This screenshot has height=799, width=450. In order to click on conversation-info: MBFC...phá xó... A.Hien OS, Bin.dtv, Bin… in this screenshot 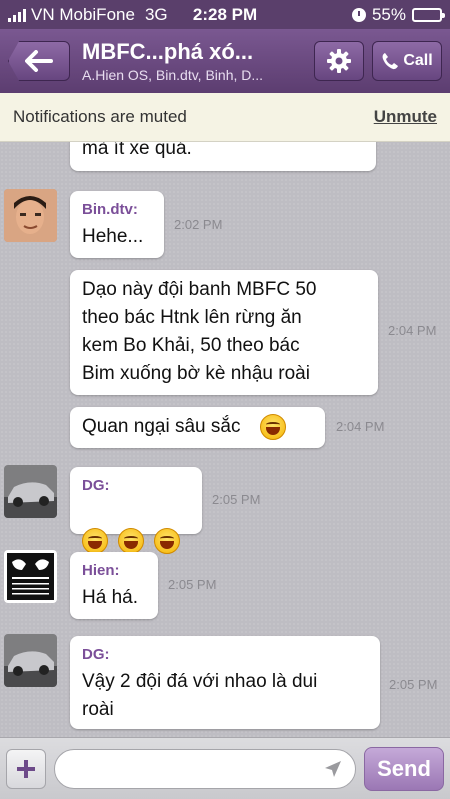, I will do `click(194, 61)`.